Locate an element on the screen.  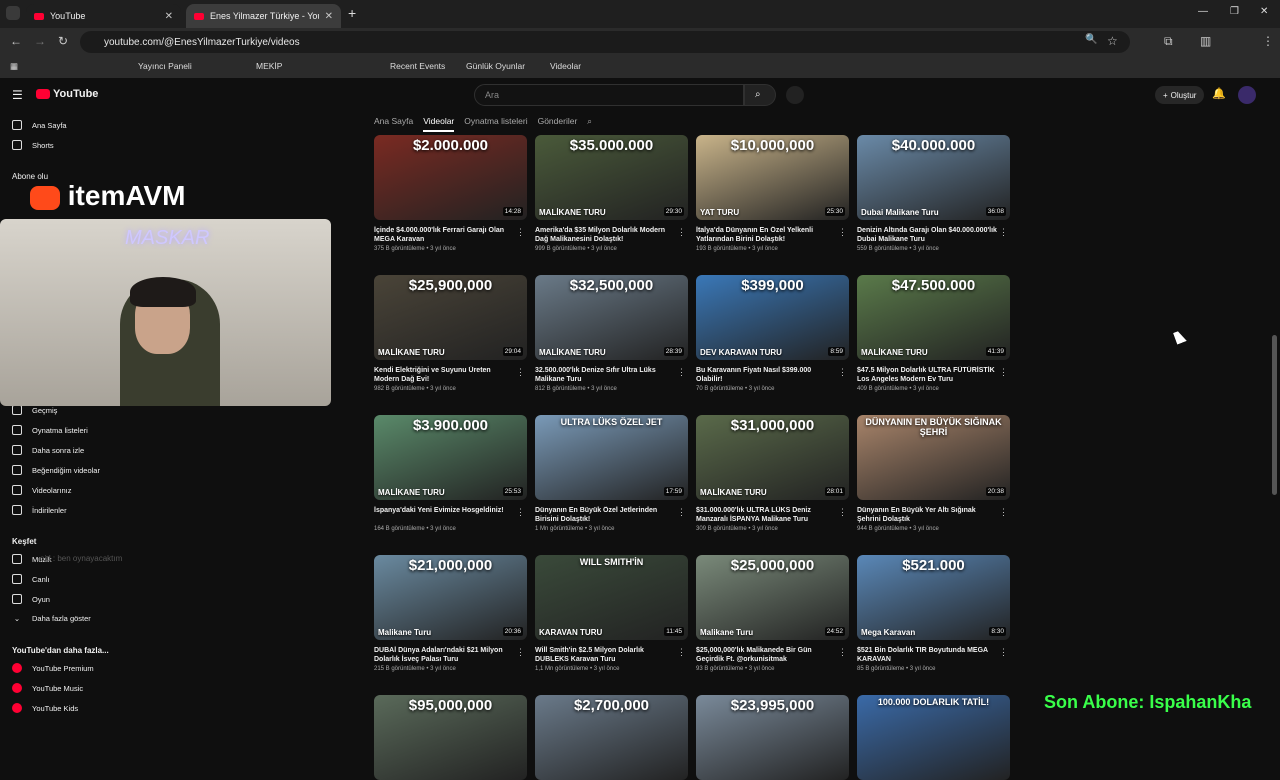
new-tab-icon: + is located at coordinates (352, 13).